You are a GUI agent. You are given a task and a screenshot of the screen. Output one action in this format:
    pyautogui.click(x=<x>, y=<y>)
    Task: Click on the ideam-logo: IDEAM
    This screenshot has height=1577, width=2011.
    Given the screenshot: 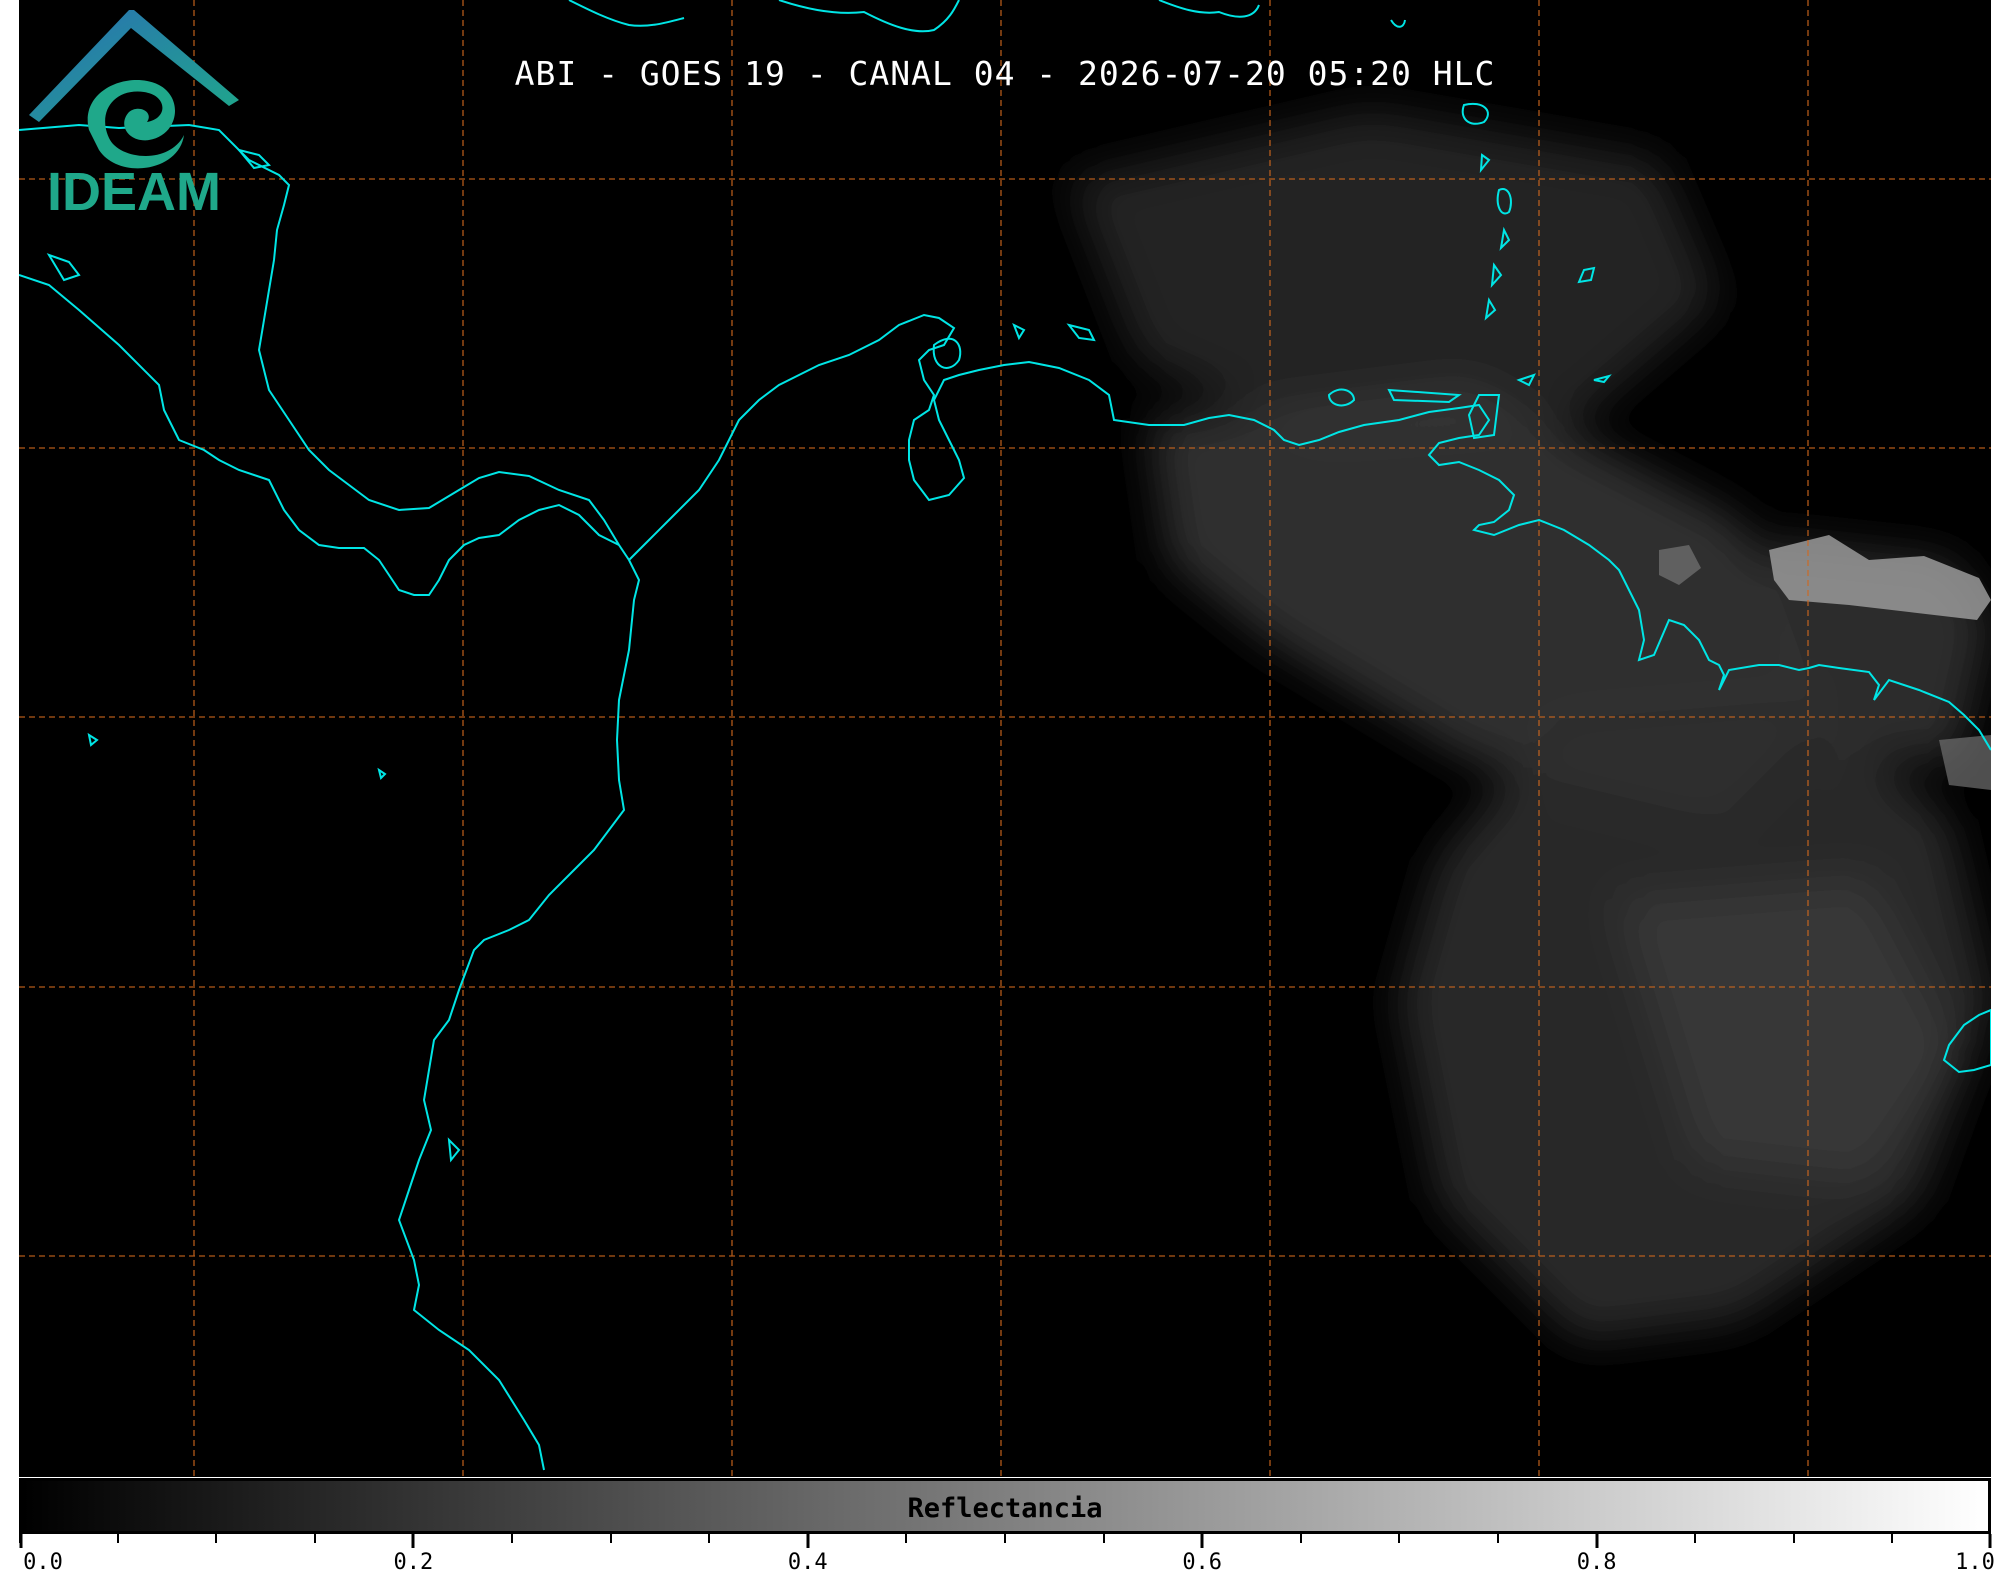 What is the action you would take?
    pyautogui.click(x=134, y=115)
    